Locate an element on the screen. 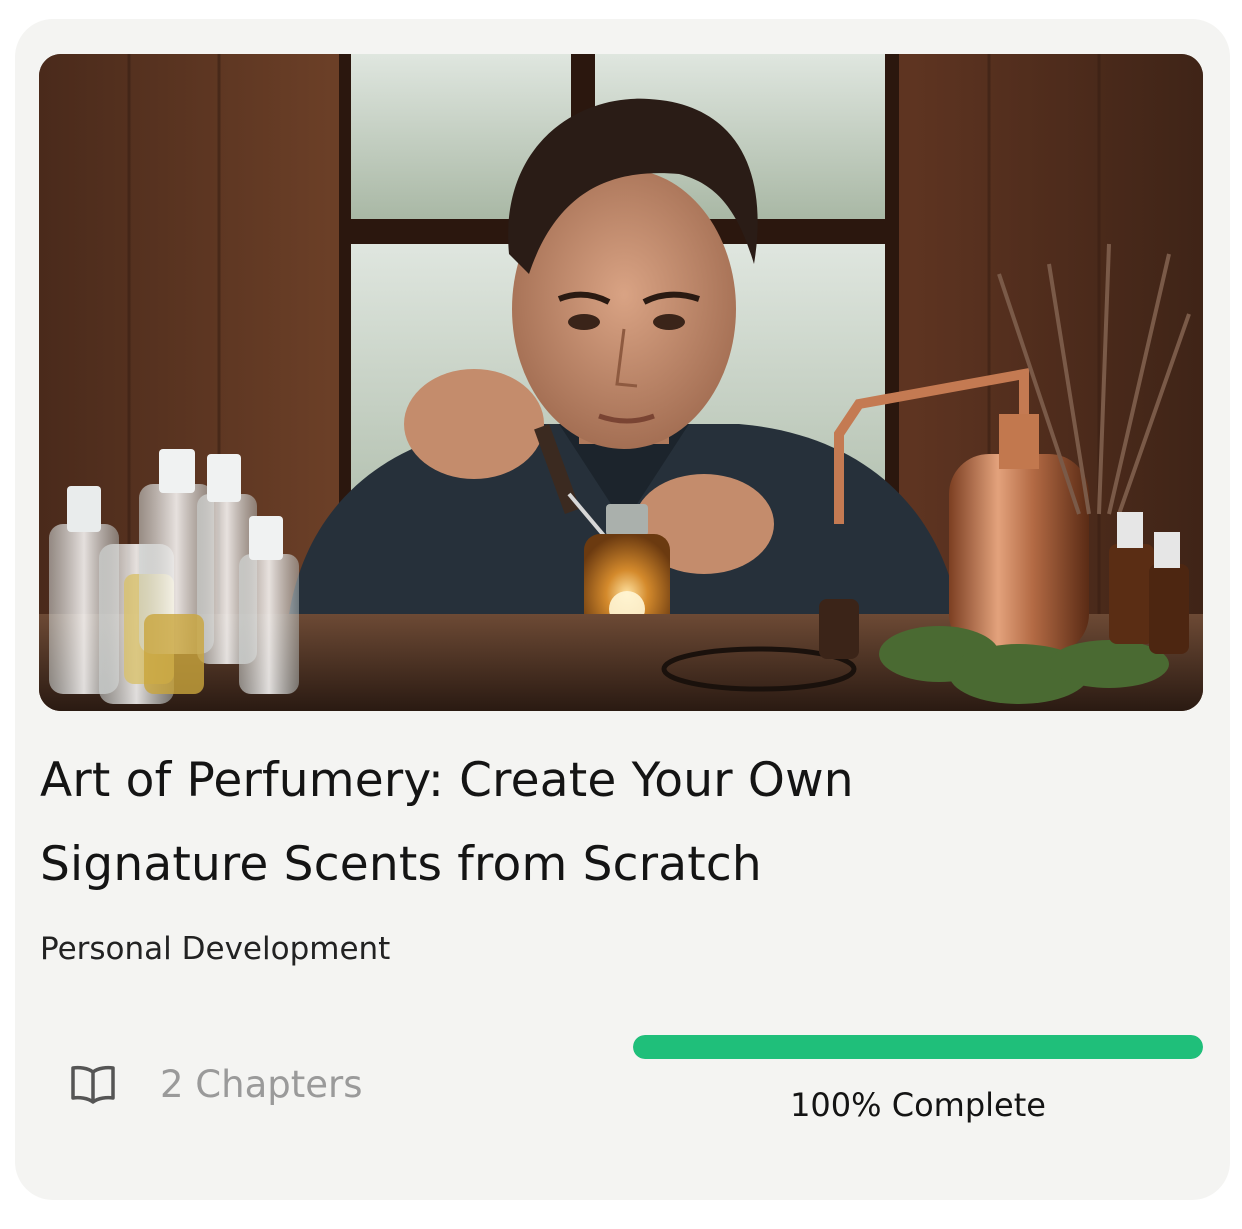 The image size is (1242, 1229). course-title-line-1: Art of Perfumery: Create Your Own is located at coordinates (447, 780).